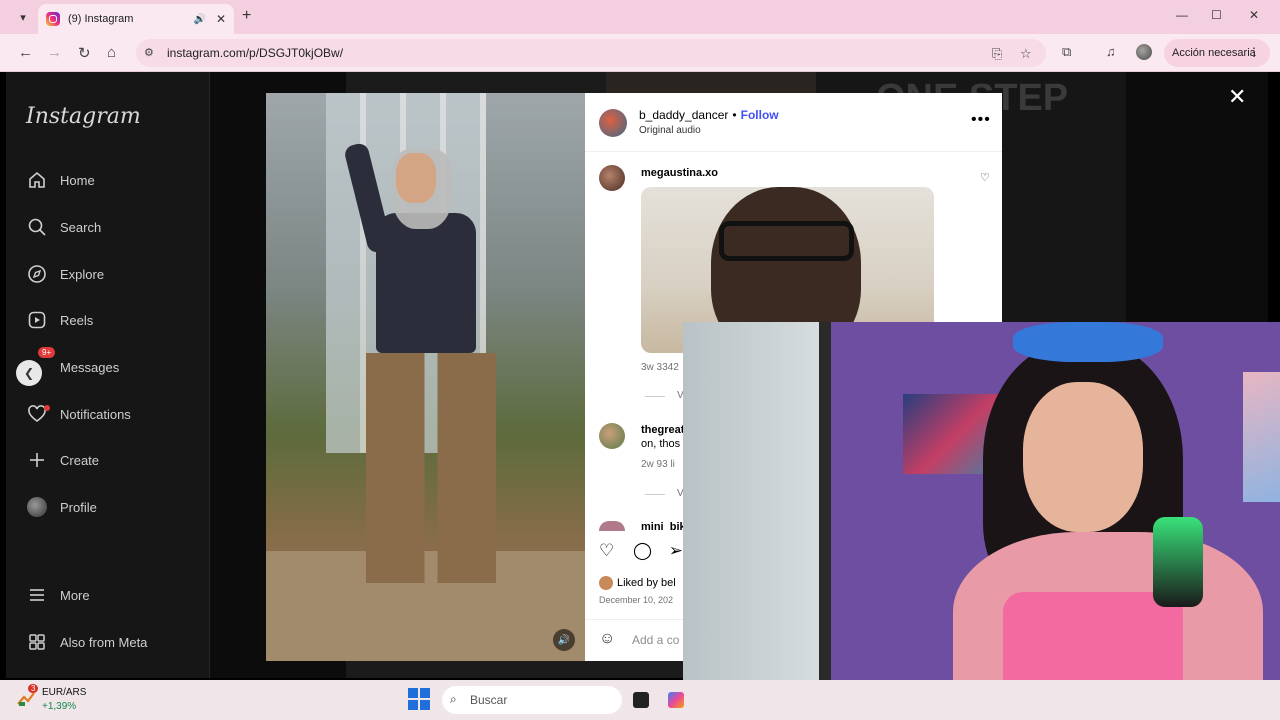 The image size is (1280, 720). Describe the element at coordinates (25, 52) in the screenshot. I see `back-icon: ←` at that location.